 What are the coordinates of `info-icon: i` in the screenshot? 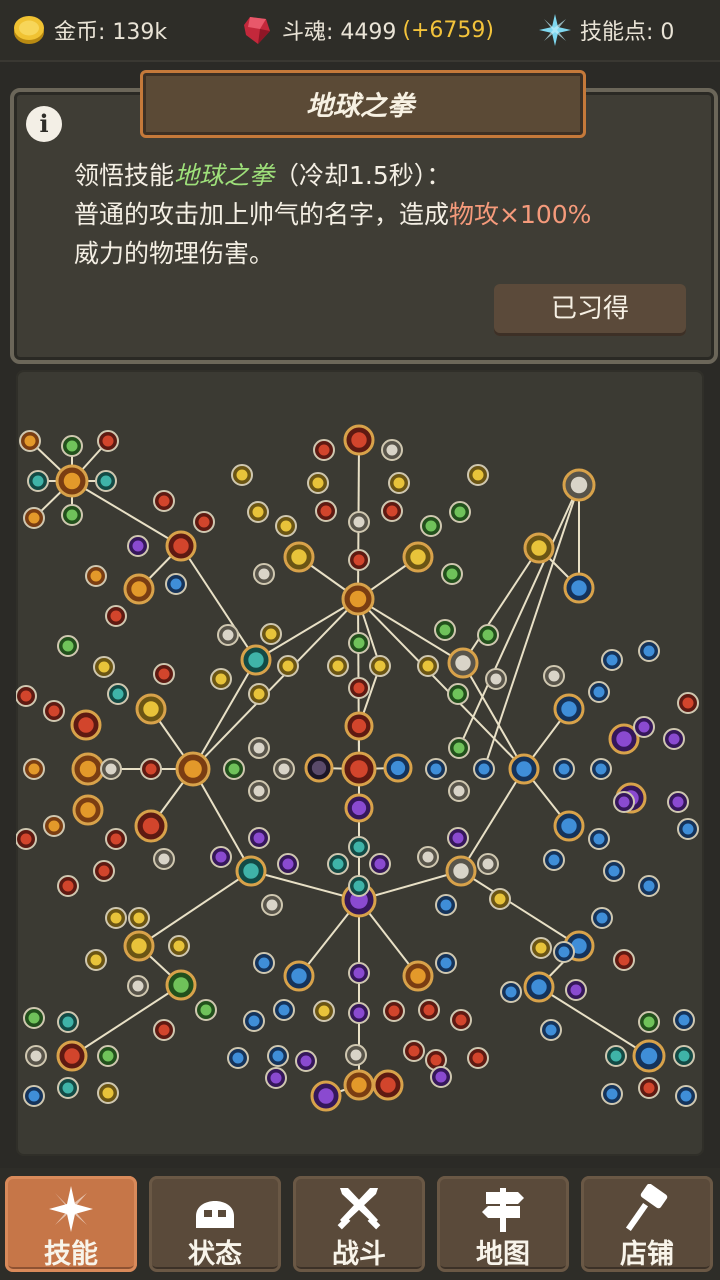 It's located at (44, 124).